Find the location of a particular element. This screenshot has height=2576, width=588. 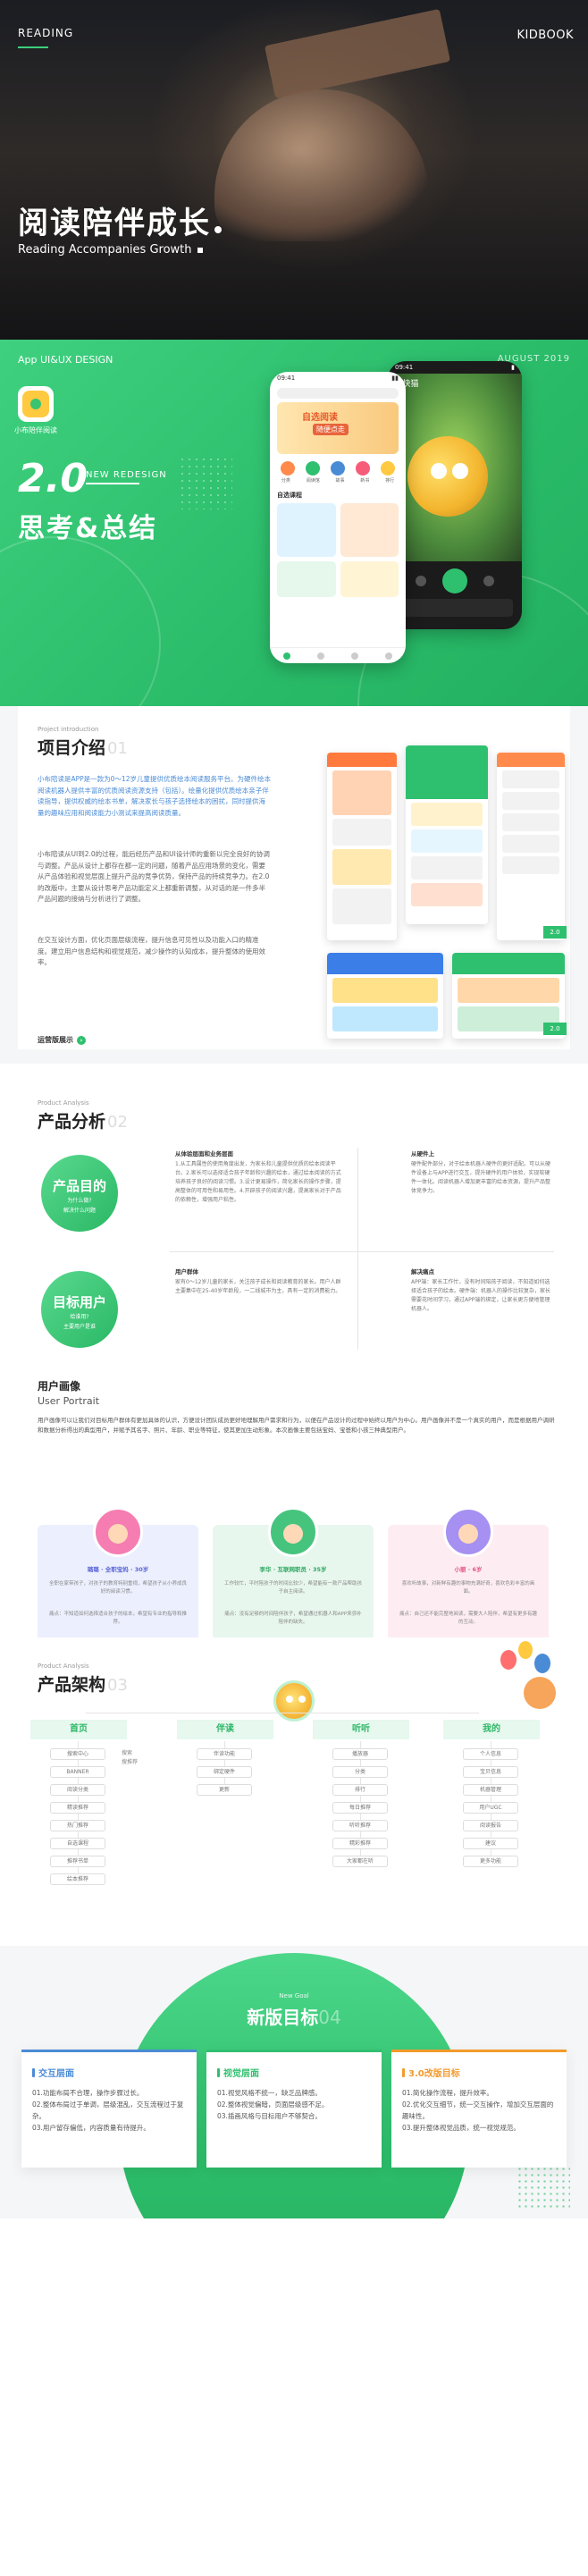

operation-version-link: 运营版展示 › is located at coordinates (62, 1040).